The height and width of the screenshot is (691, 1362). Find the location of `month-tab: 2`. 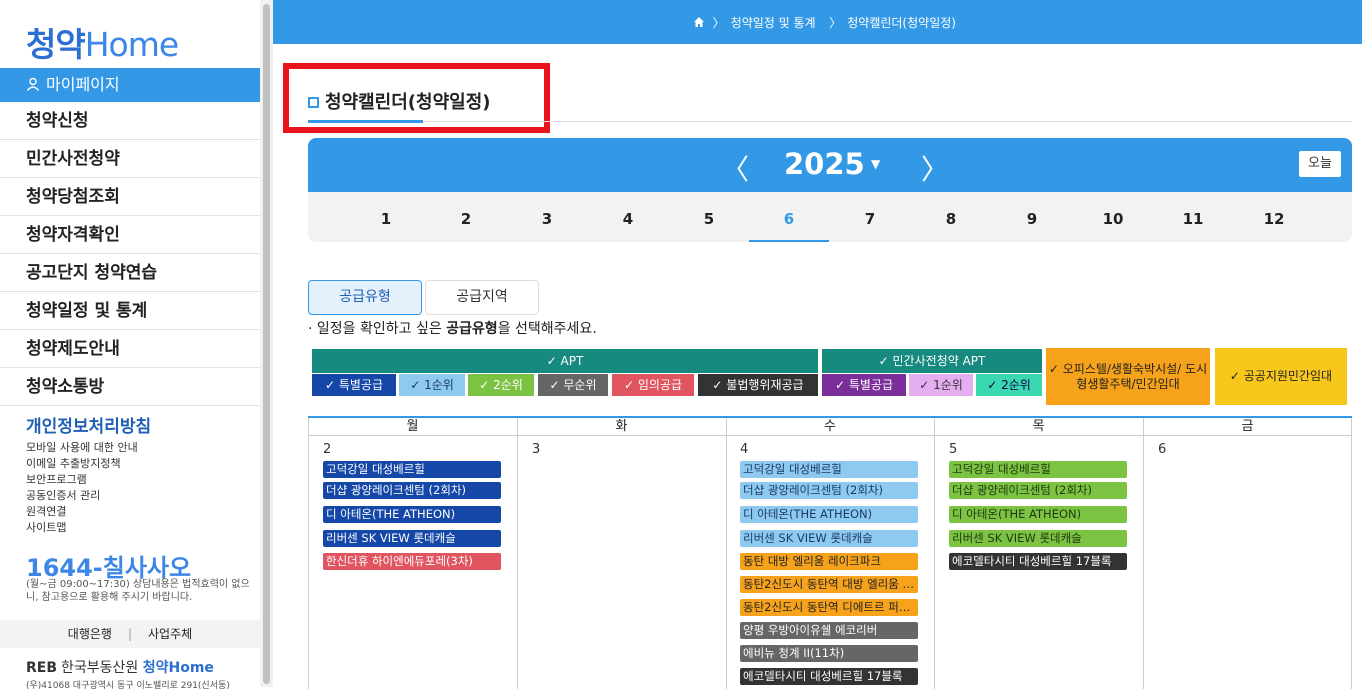

month-tab: 2 is located at coordinates (466, 219).